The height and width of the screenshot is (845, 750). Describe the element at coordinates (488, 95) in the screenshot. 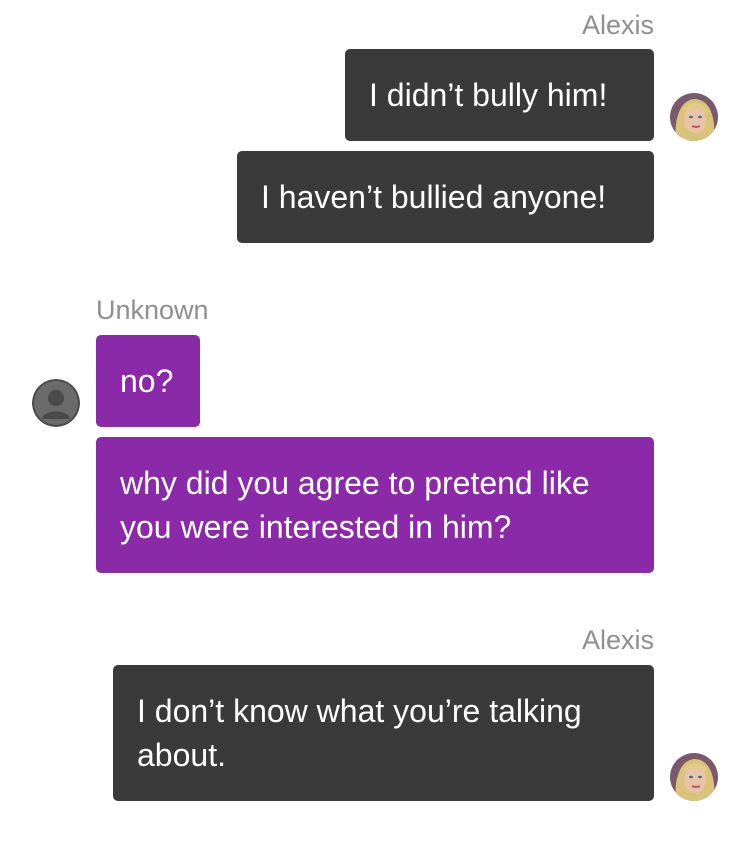

I see `message-text: I didn’t bully him!` at that location.